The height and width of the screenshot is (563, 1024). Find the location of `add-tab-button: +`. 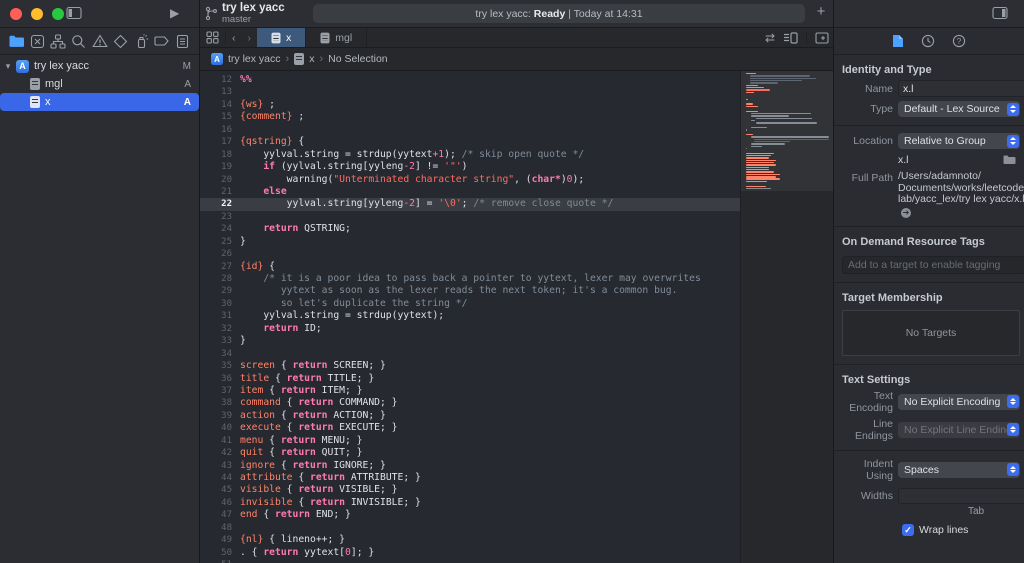

add-tab-button: + is located at coordinates (821, 11).